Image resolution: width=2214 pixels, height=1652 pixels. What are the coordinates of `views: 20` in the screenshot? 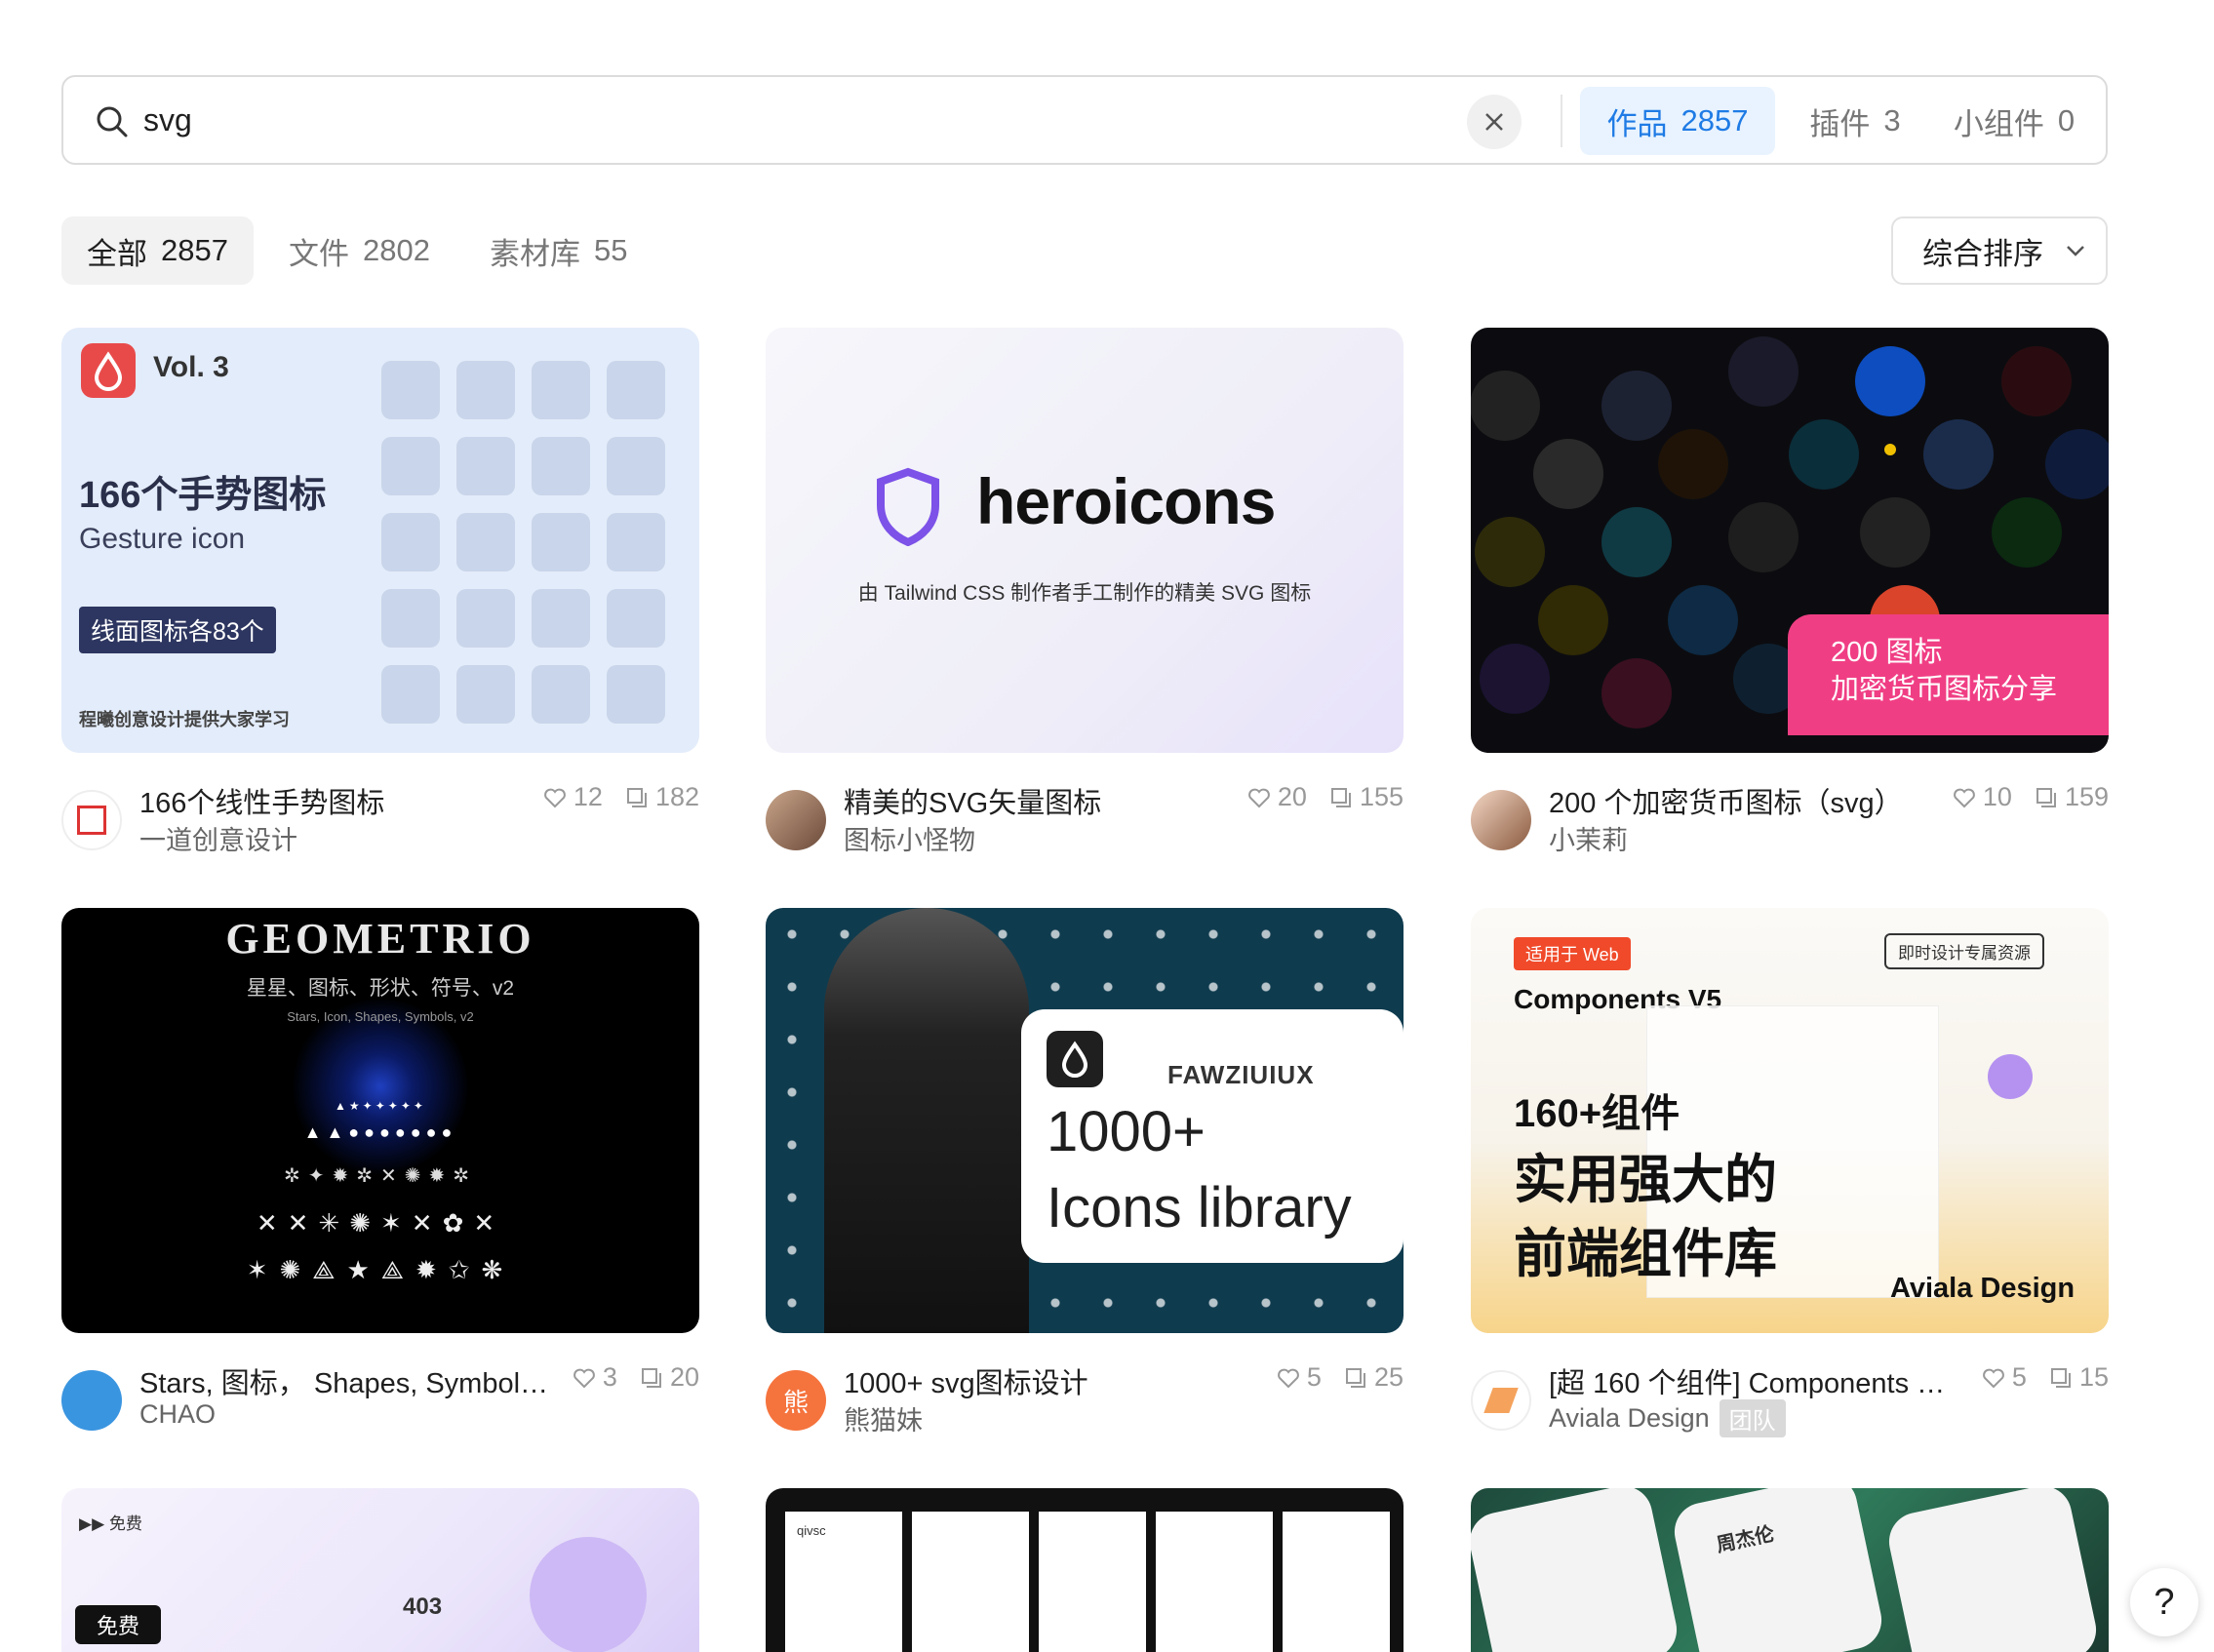 It's located at (669, 1377).